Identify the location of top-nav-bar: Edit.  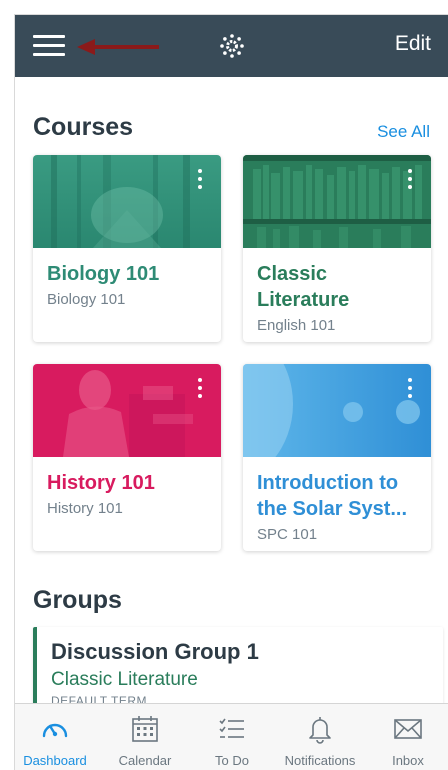
(231, 46).